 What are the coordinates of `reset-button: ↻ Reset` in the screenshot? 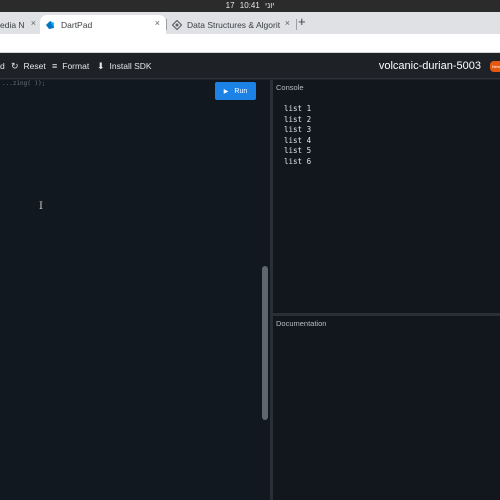 It's located at (28, 66).